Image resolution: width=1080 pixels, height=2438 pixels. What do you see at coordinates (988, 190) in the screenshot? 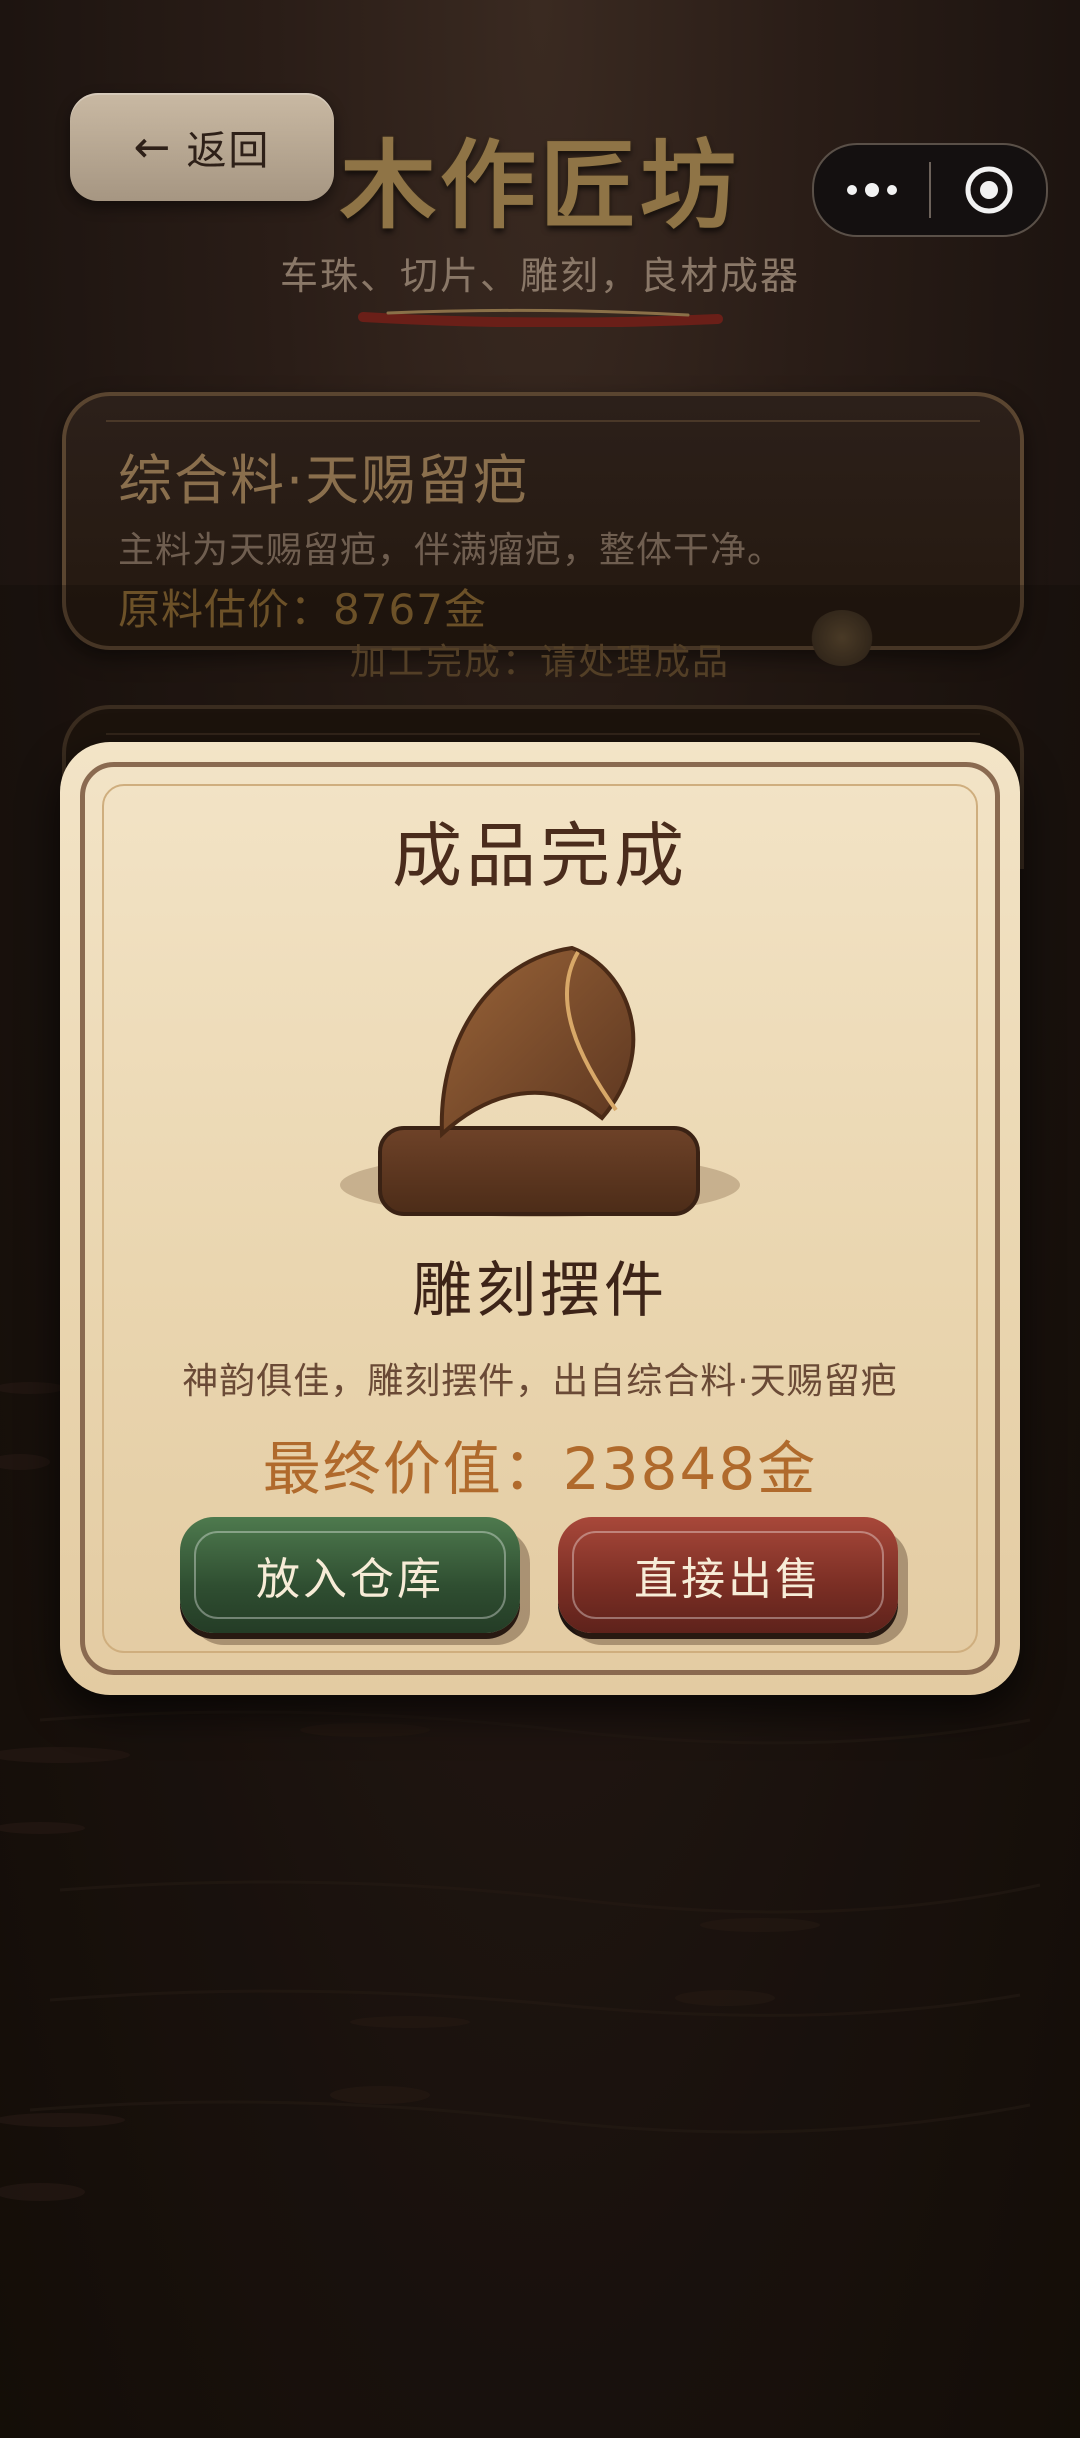
I see `target-close-icon` at bounding box center [988, 190].